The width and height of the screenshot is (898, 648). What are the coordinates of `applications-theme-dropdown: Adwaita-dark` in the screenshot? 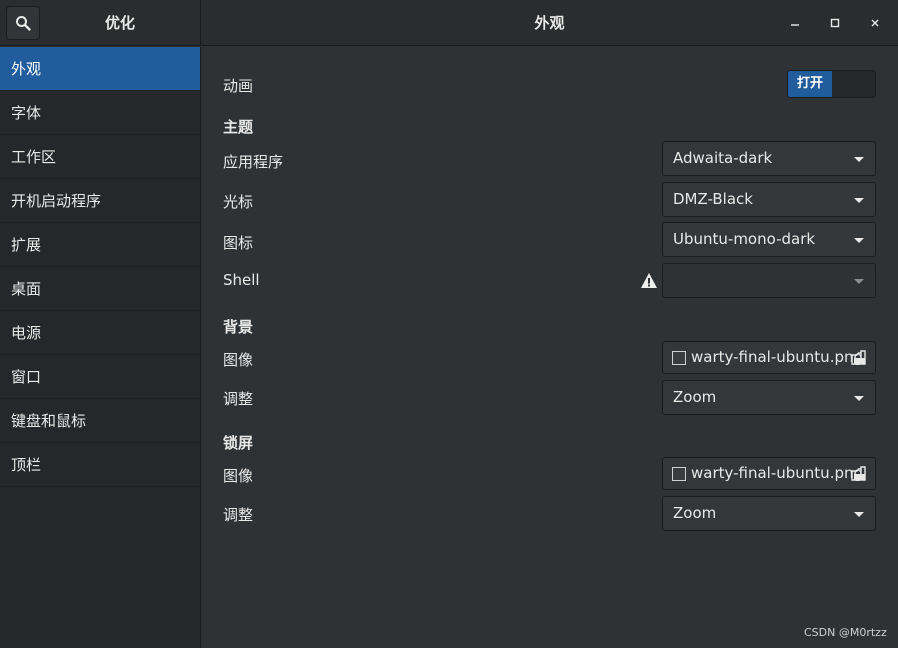 It's located at (769, 158).